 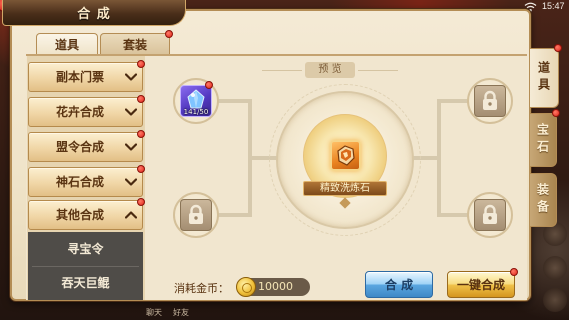 What do you see at coordinates (345, 188) in the screenshot?
I see `result-item-name: 精致洗炼石` at bounding box center [345, 188].